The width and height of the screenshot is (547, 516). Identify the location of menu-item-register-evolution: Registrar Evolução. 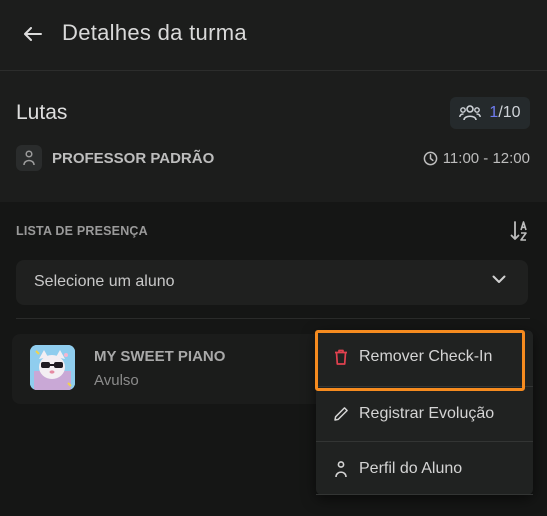
(424, 413).